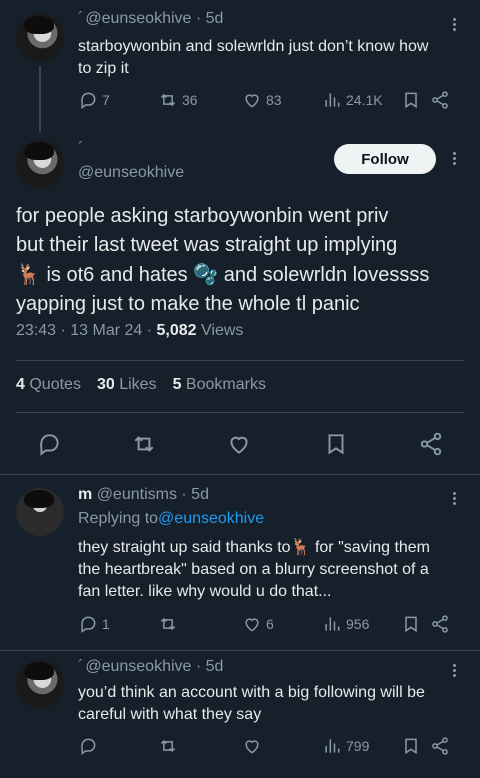 This screenshot has width=480, height=778. Describe the element at coordinates (176, 330) in the screenshot. I see `views-count: 5,082` at that location.